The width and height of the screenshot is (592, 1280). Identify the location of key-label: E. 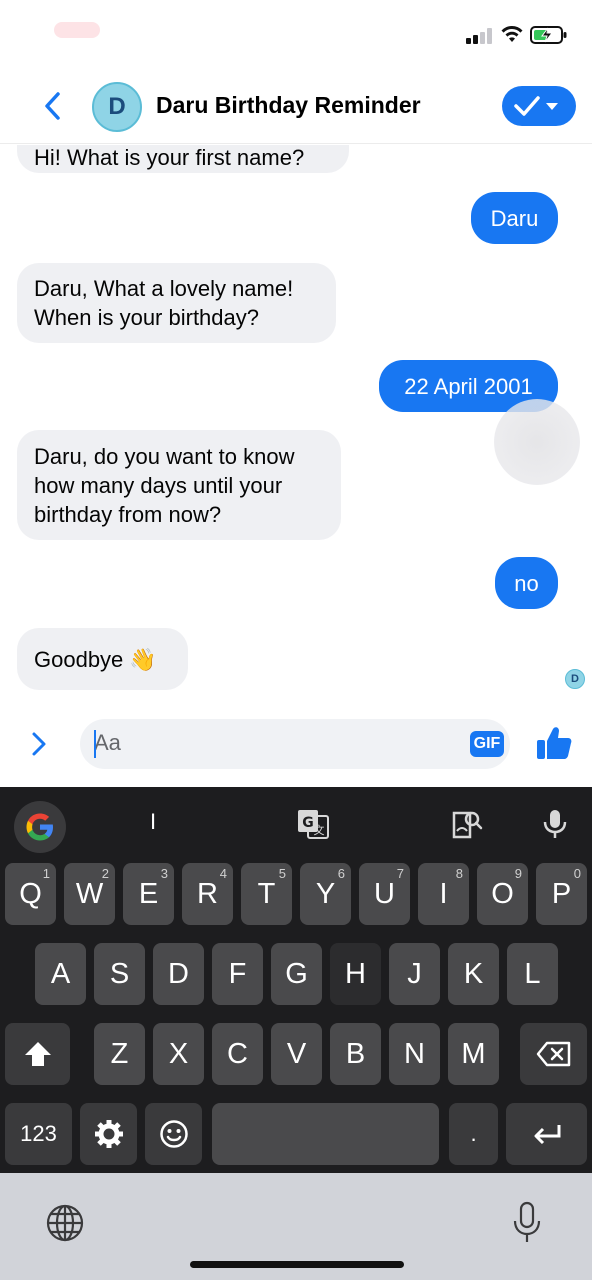
(148, 893).